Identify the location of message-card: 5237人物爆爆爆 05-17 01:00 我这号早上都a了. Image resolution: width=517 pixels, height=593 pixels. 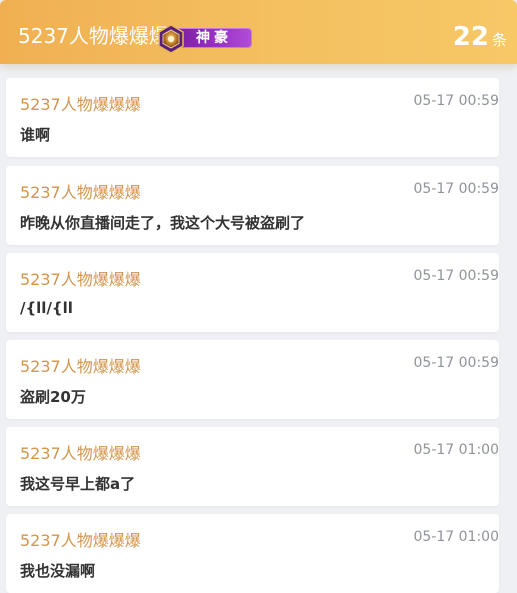
(252, 466).